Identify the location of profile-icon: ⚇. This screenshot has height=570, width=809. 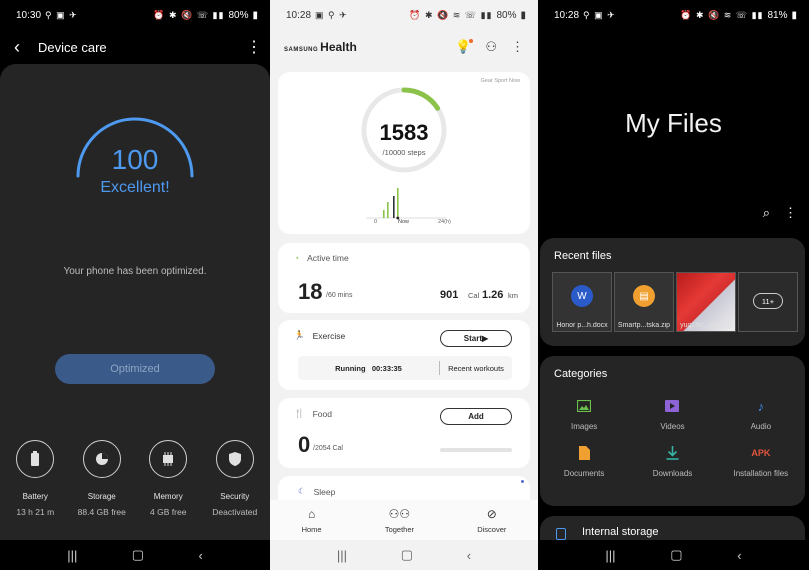
(491, 47).